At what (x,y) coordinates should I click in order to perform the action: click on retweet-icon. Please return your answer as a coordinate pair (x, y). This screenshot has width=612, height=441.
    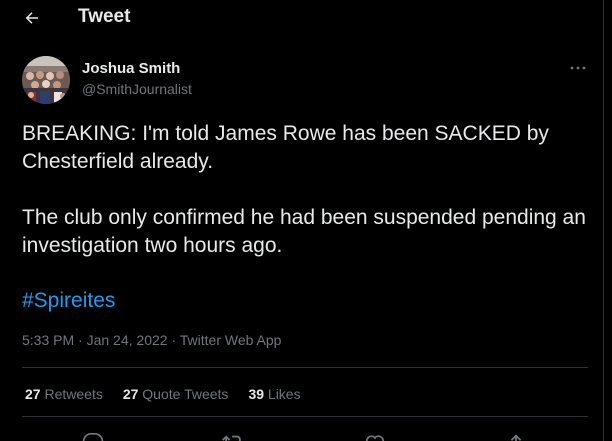
    Looking at the image, I should click on (231, 438).